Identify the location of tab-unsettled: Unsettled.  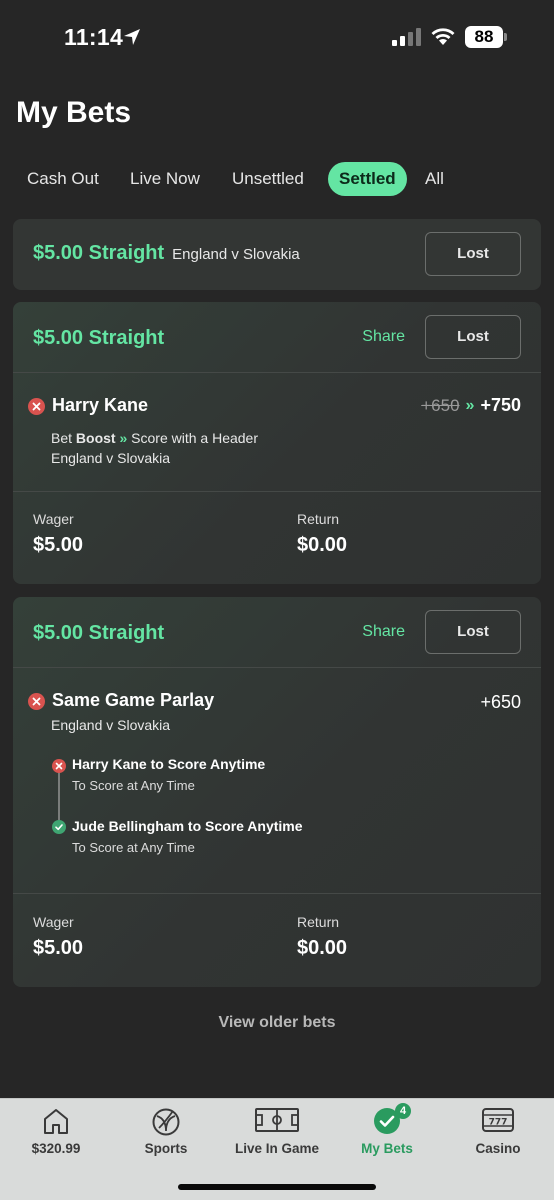
(268, 179).